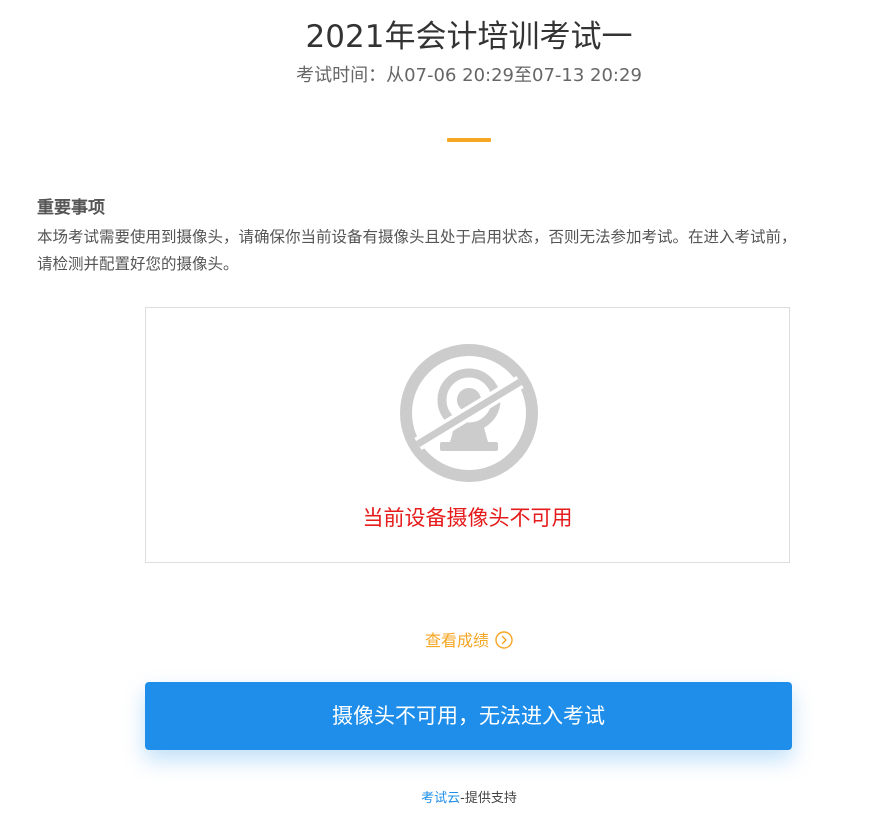 This screenshot has width=896, height=814. Describe the element at coordinates (469, 413) in the screenshot. I see `camera-disabled-icon` at that location.